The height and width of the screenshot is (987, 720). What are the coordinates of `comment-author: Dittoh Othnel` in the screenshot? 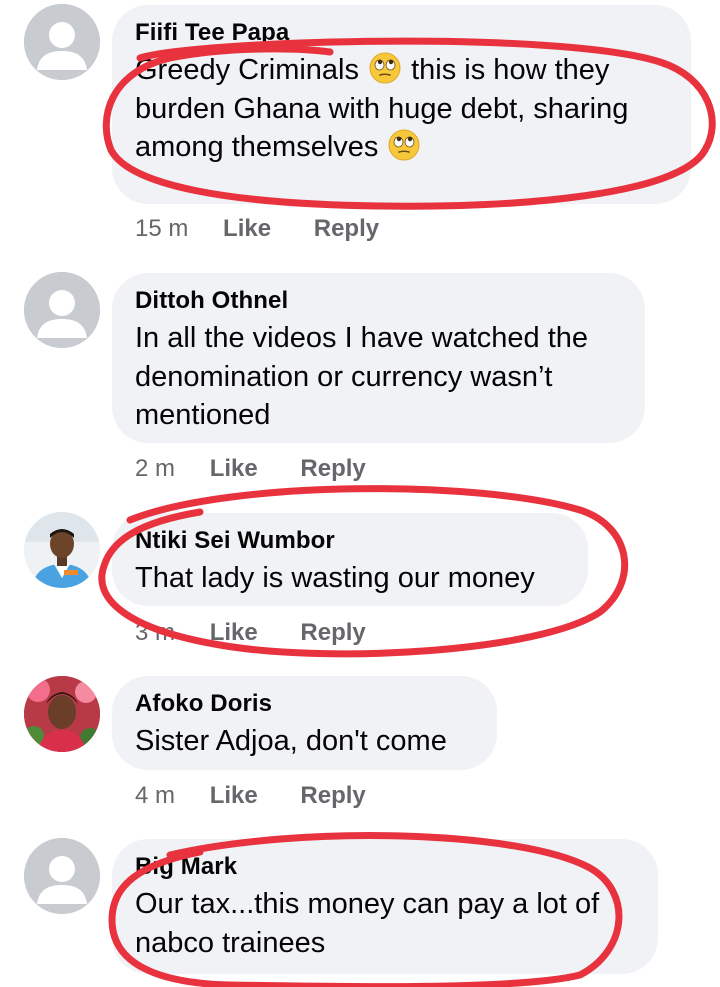 It's located at (378, 301).